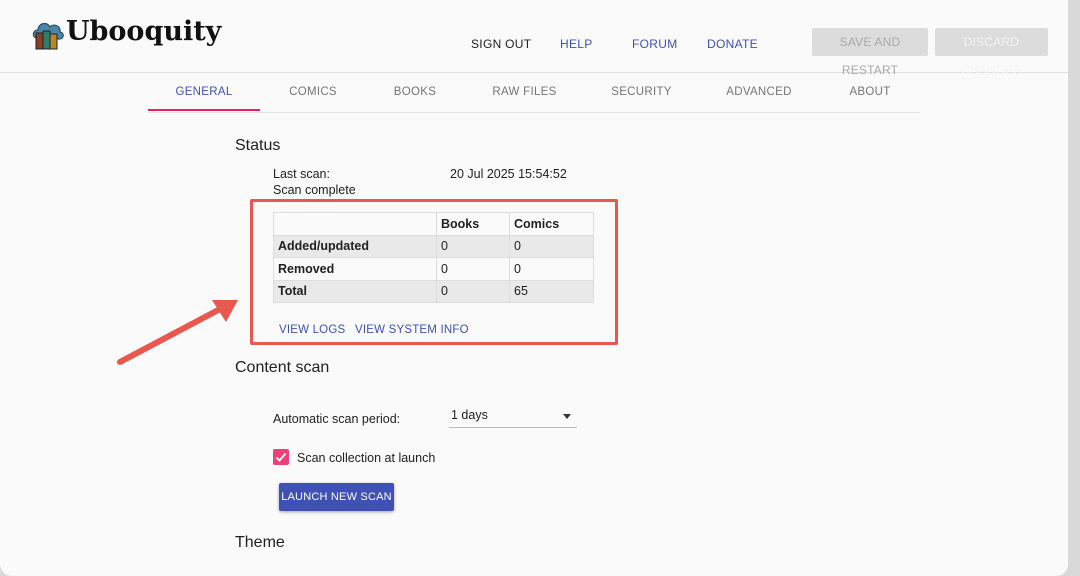 Image resolution: width=1080 pixels, height=576 pixels. Describe the element at coordinates (732, 44) in the screenshot. I see `donate-link: DONATE` at that location.